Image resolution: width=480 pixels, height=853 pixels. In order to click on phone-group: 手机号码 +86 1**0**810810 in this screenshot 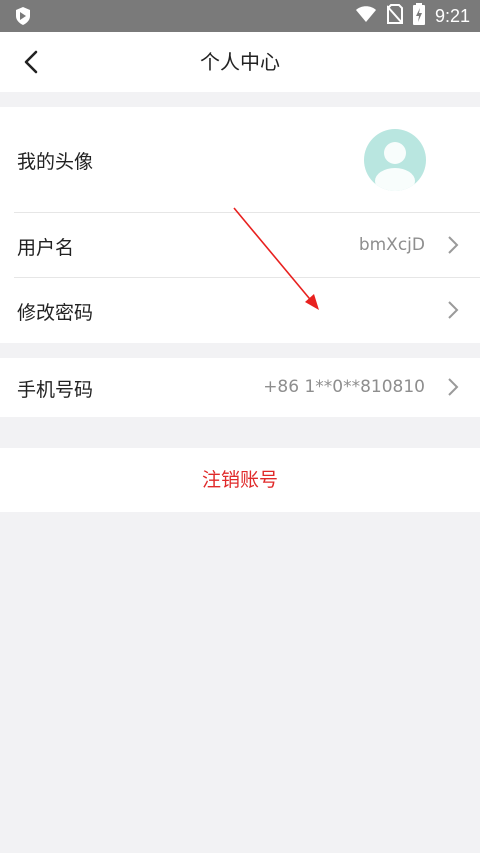, I will do `click(240, 387)`.